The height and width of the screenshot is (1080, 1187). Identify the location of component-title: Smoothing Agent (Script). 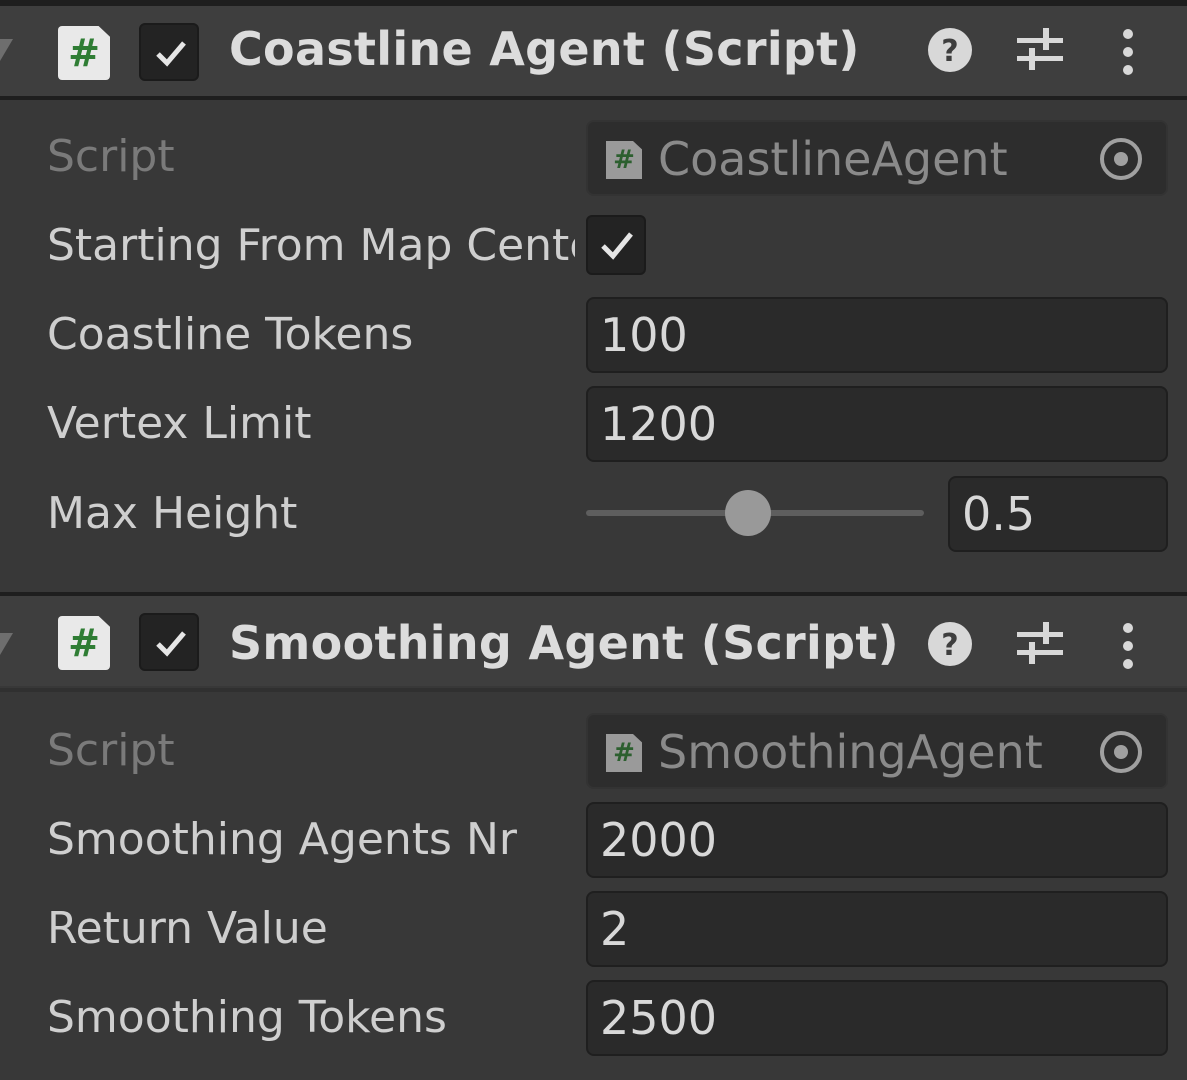
(564, 643).